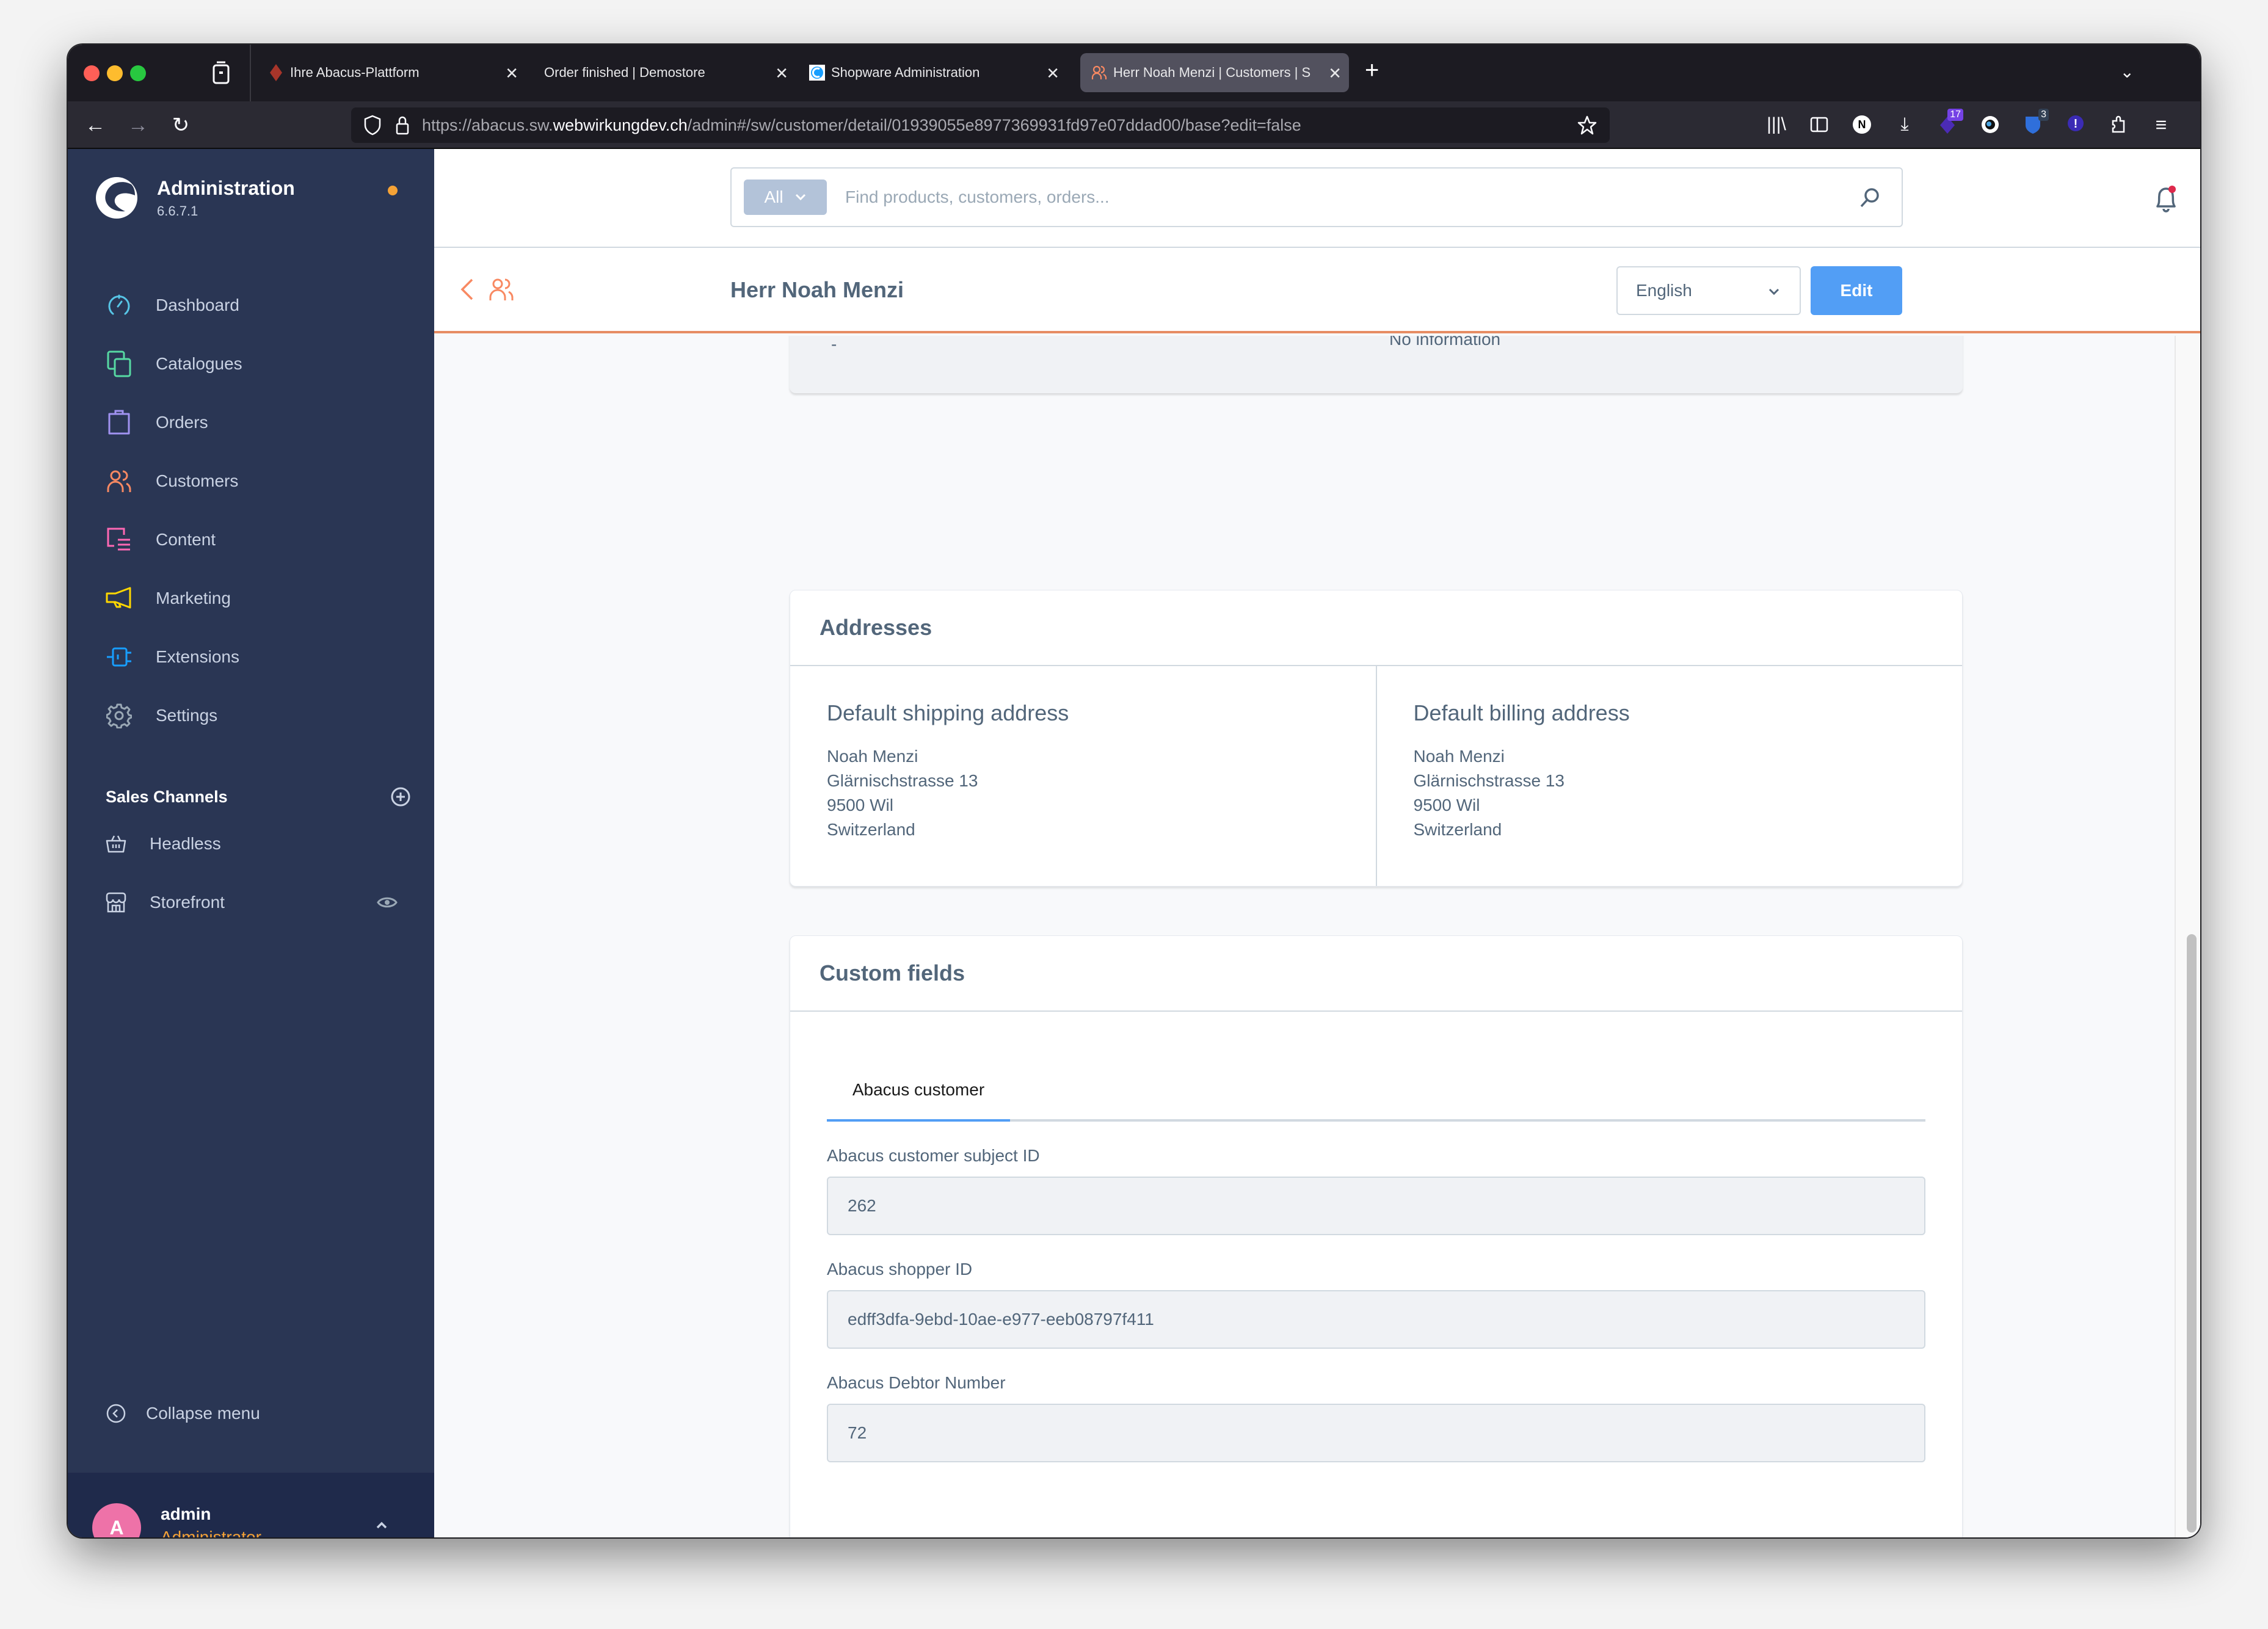 The image size is (2268, 1629). I want to click on sidebar-item-dashboard: Dashboard, so click(251, 305).